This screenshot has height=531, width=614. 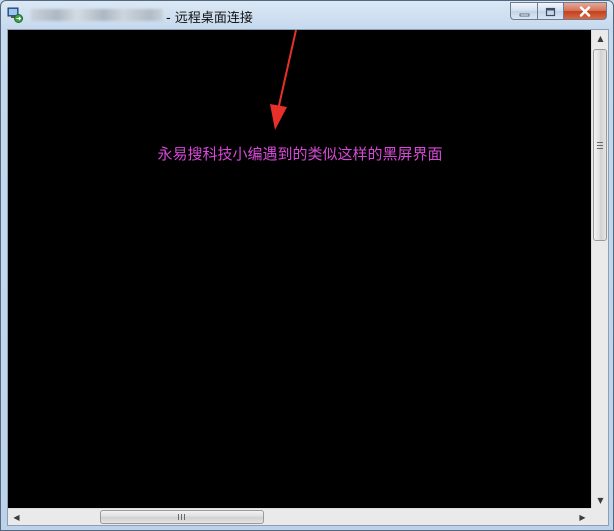 What do you see at coordinates (599, 516) in the screenshot?
I see `scrollbar-corner` at bounding box center [599, 516].